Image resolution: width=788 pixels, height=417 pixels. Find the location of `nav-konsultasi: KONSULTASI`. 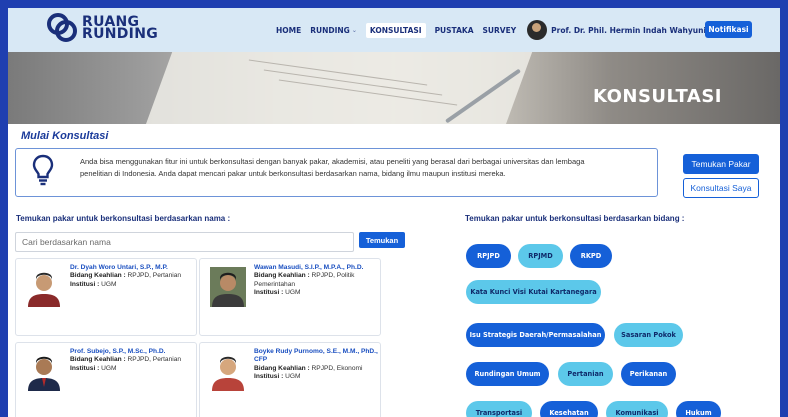

nav-konsultasi: KONSULTASI is located at coordinates (395, 30).